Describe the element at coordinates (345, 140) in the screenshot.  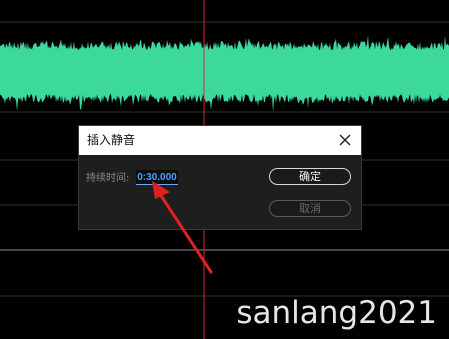
I see `close-icon` at that location.